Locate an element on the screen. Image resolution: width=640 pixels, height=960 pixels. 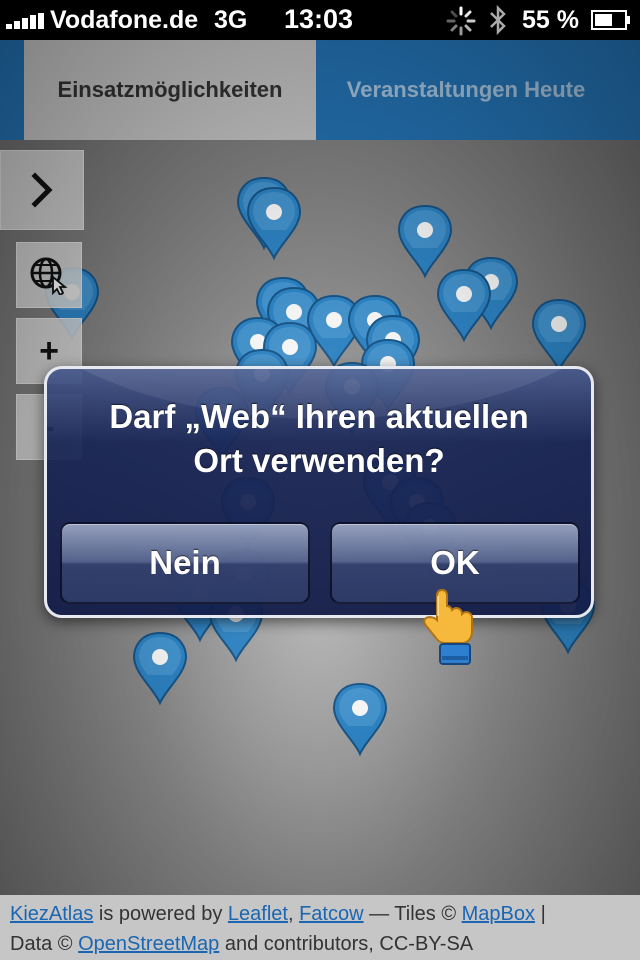
tab-einsatzmoeglichkeiten: Einsatzmöglichkeiten is located at coordinates (170, 90).